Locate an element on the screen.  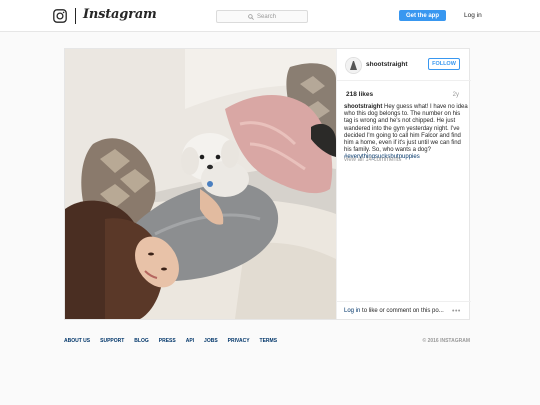
post-username: shootstraight is located at coordinates (387, 64).